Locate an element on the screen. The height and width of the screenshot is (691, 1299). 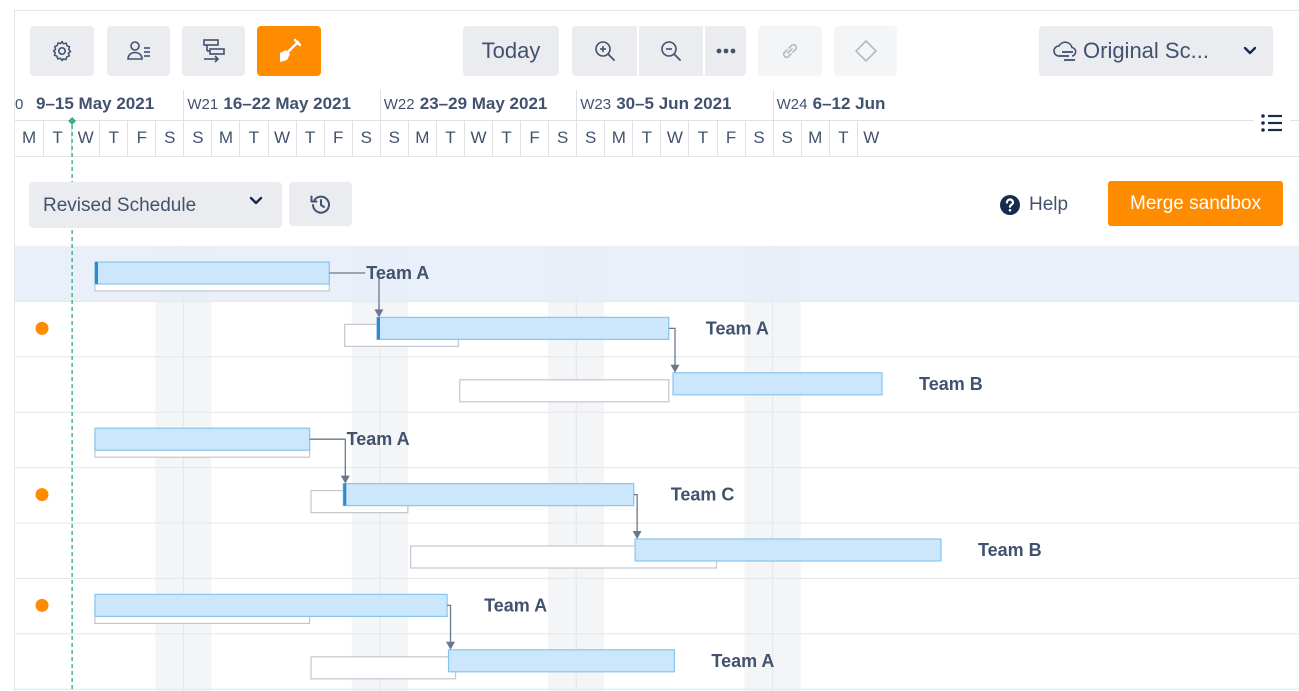
milestone-button is located at coordinates (865, 51).